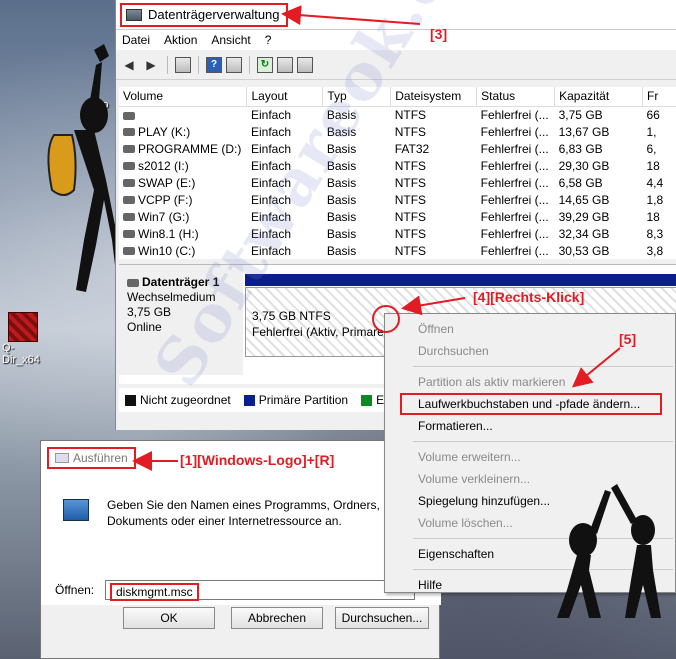 The width and height of the screenshot is (676, 659). What do you see at coordinates (180, 40) in the screenshot?
I see `menu-aktion: Aktion` at bounding box center [180, 40].